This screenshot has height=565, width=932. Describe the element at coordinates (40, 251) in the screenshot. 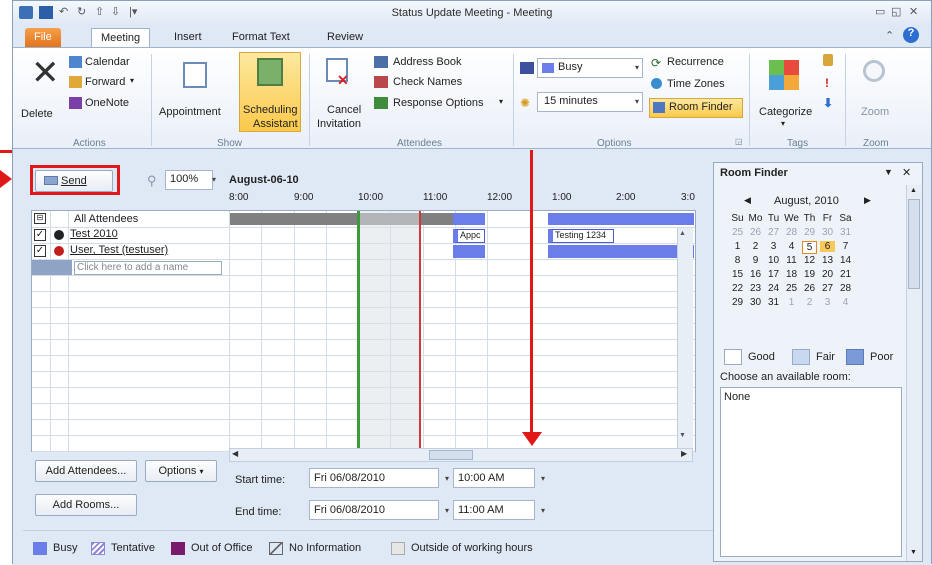

I see `attendee-checkbox: ✓` at that location.